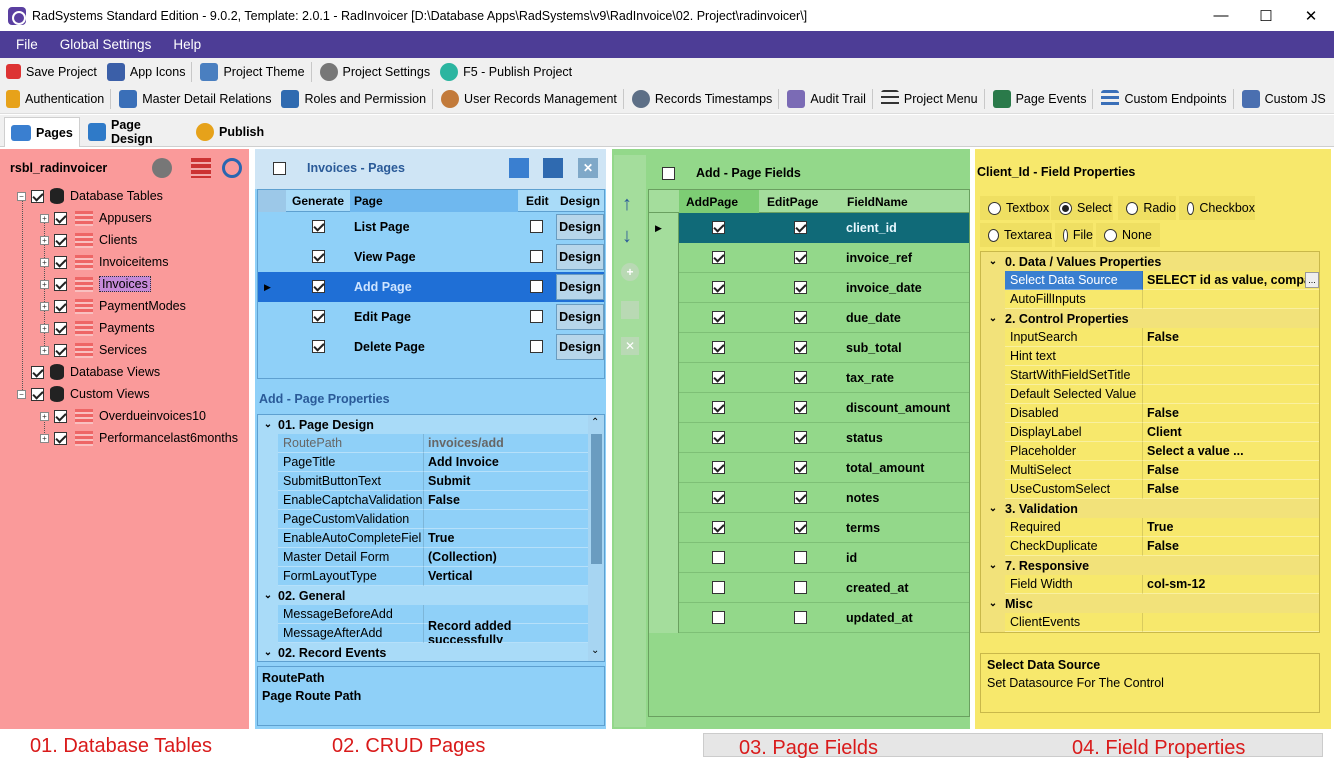  I want to click on field-row: total_amount, so click(809, 468).